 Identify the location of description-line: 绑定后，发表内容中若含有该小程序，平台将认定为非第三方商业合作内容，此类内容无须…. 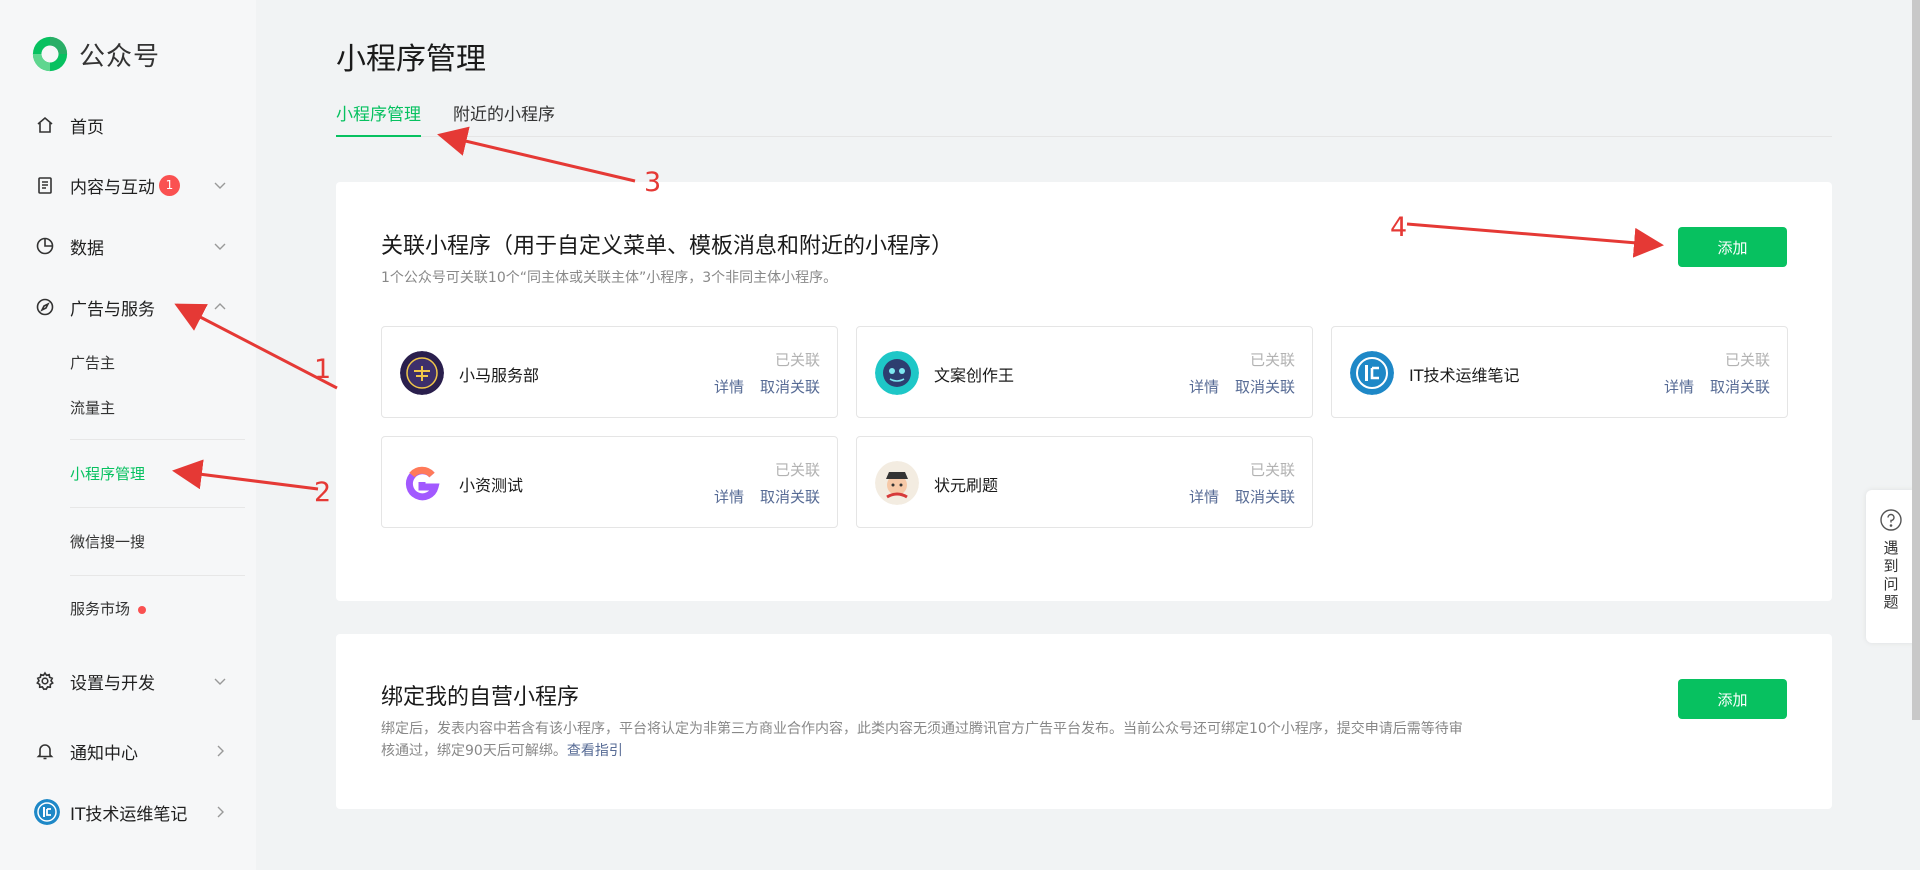
(922, 729).